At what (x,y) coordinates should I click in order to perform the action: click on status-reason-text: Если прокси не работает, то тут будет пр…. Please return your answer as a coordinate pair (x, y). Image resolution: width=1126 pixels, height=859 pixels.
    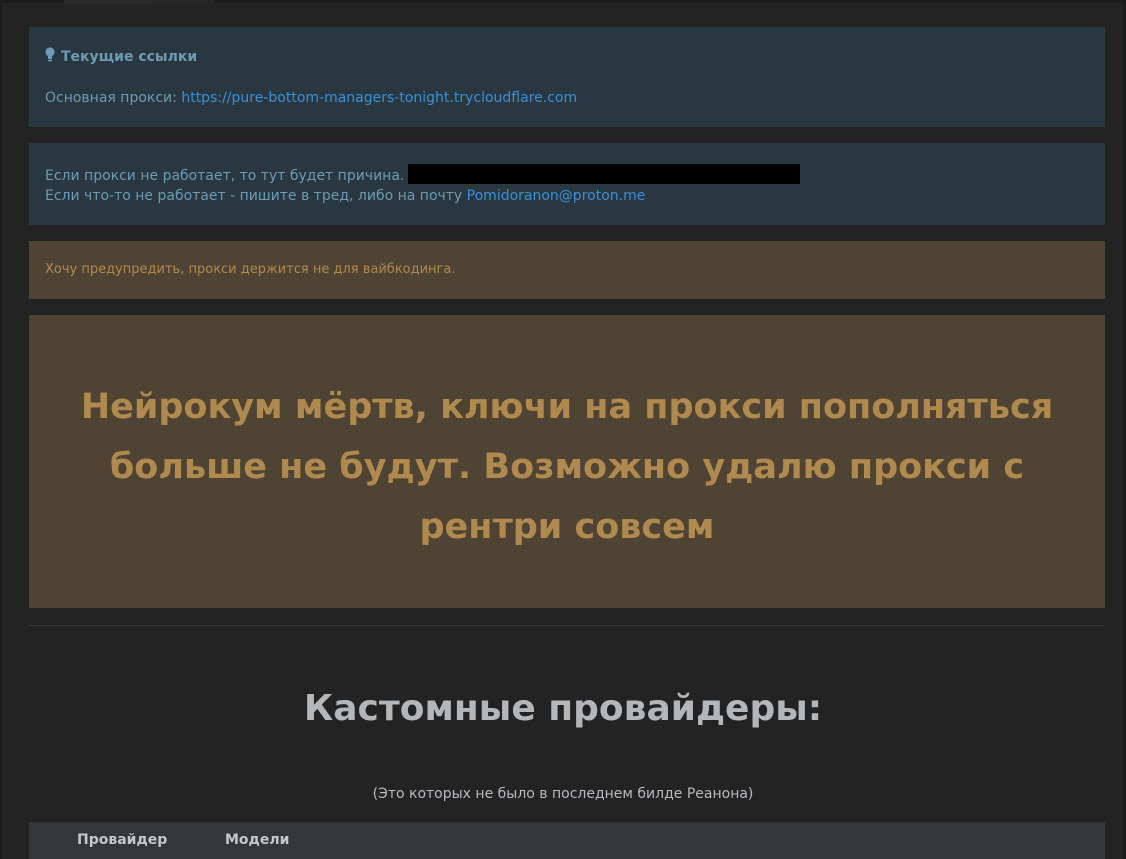
    Looking at the image, I should click on (225, 176).